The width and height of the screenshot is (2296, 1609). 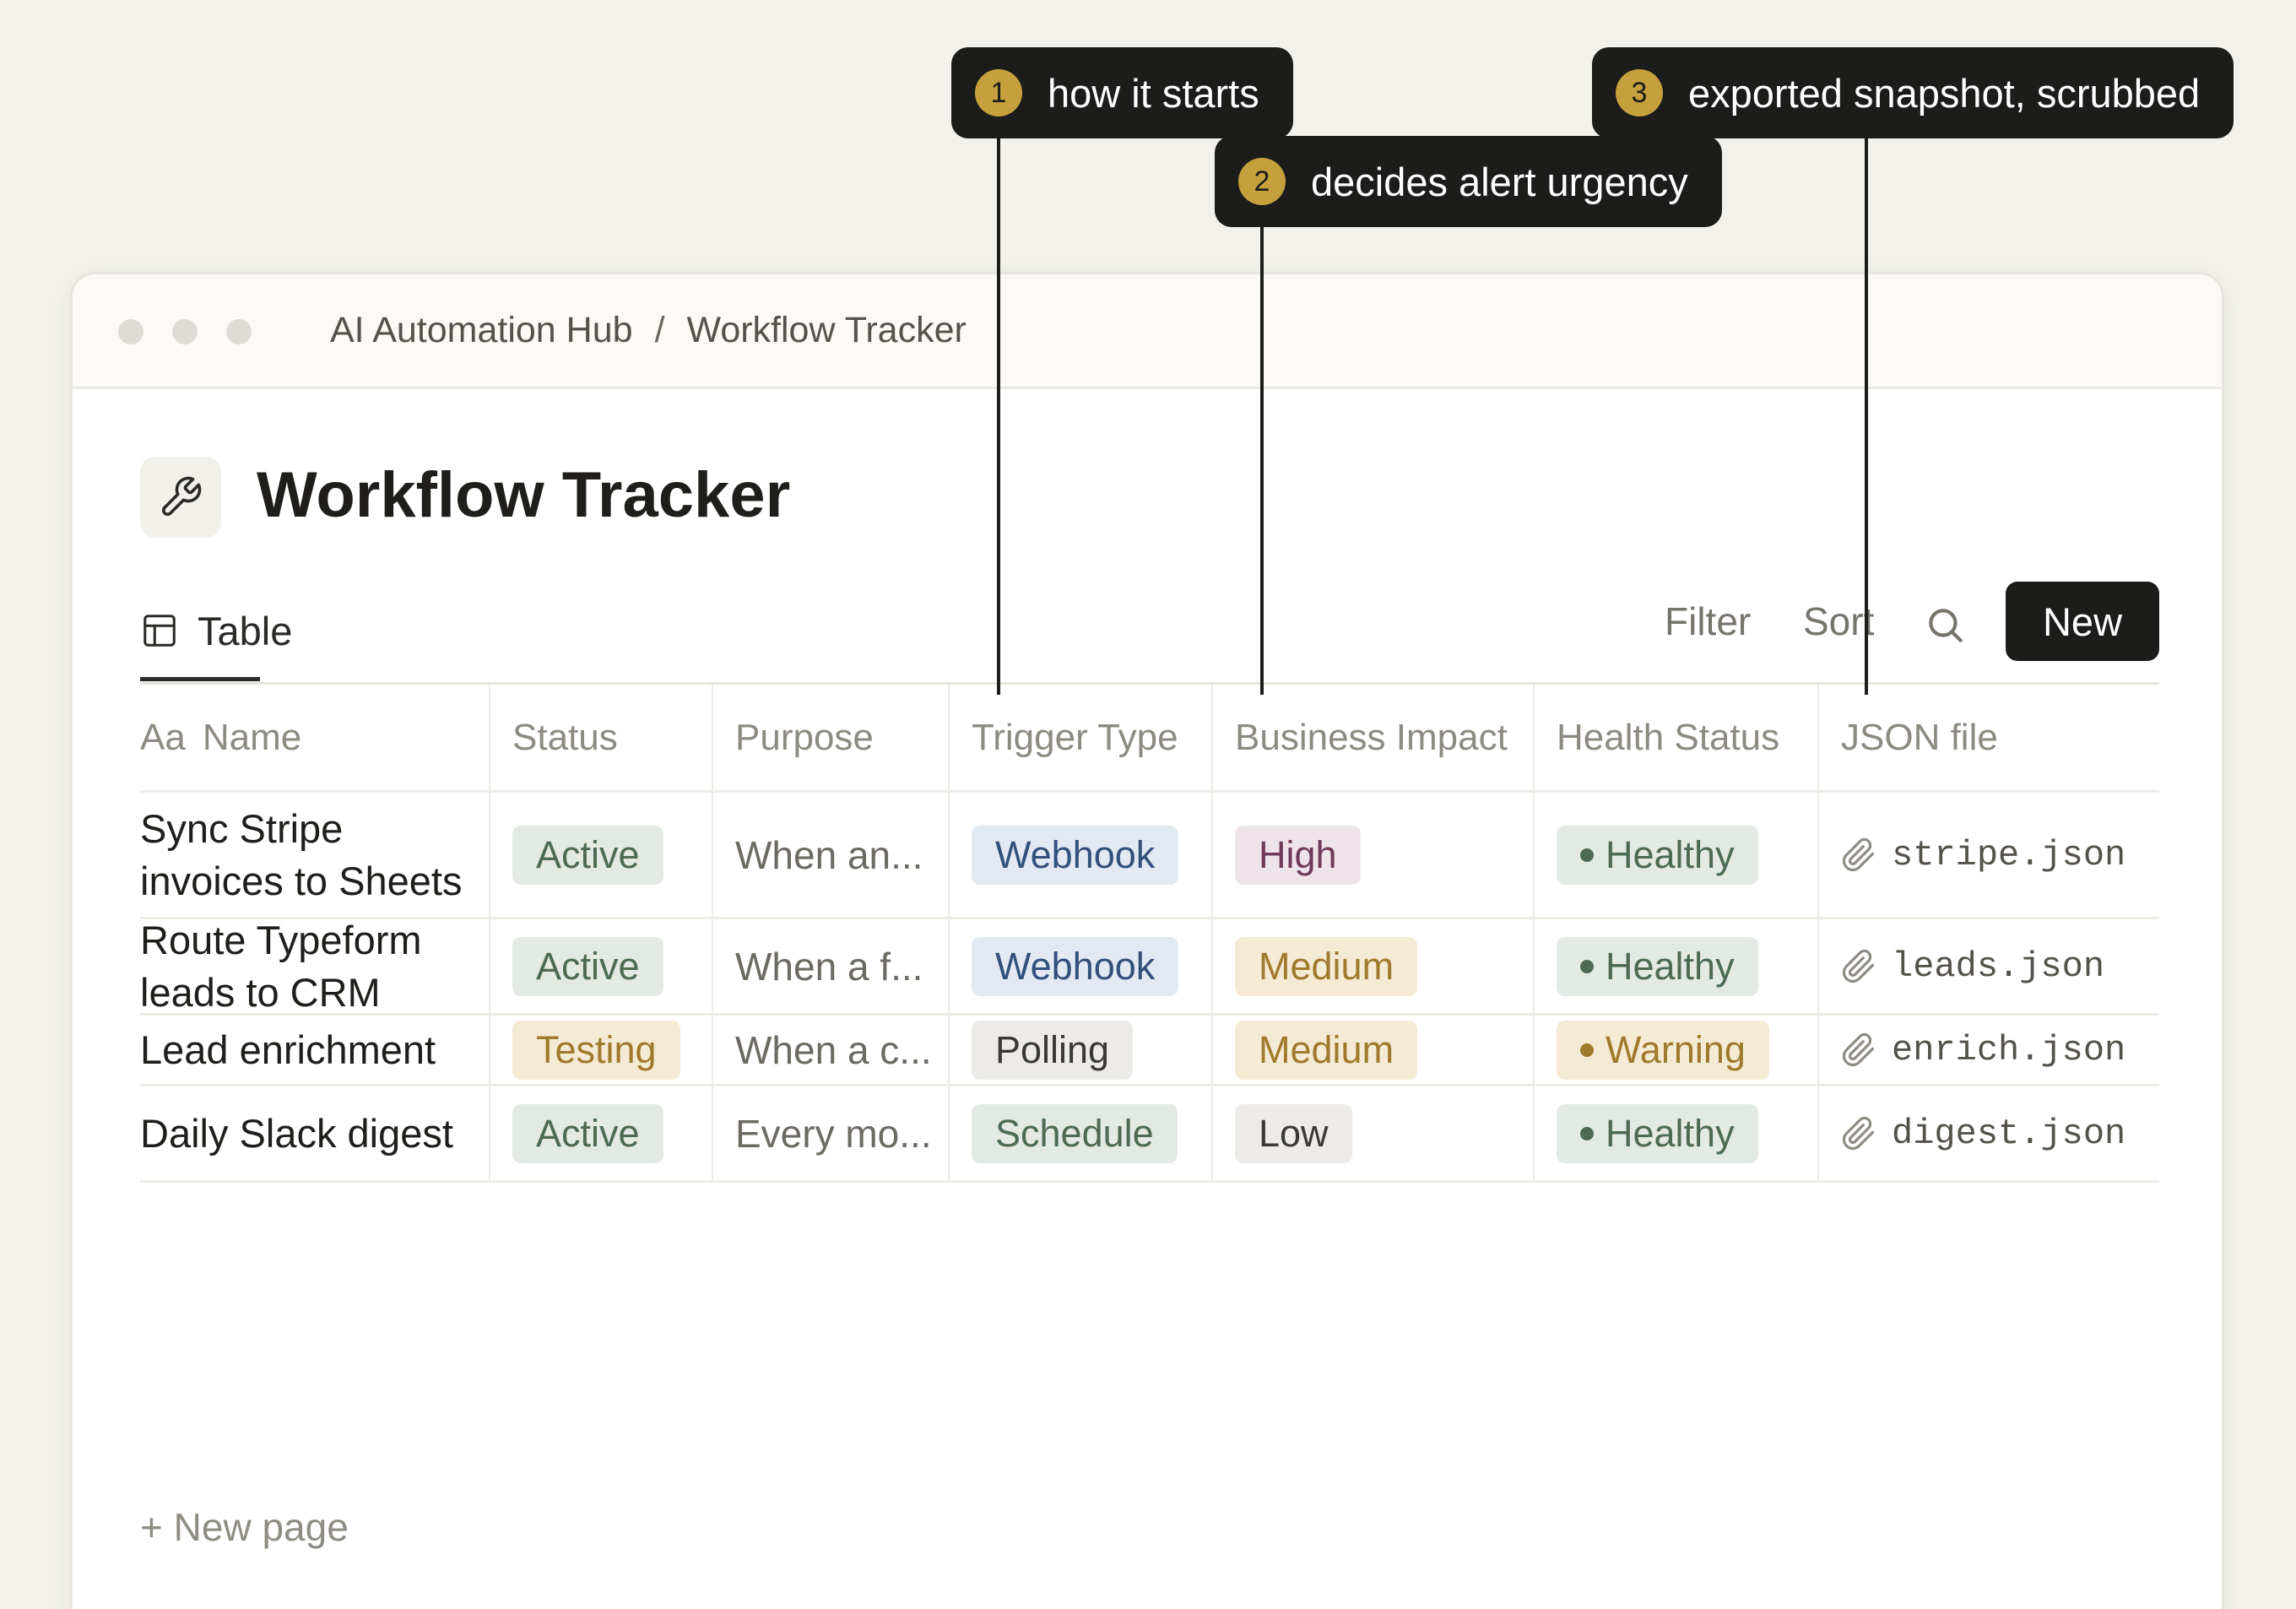 I want to click on health-text: Warning, so click(x=1676, y=1049).